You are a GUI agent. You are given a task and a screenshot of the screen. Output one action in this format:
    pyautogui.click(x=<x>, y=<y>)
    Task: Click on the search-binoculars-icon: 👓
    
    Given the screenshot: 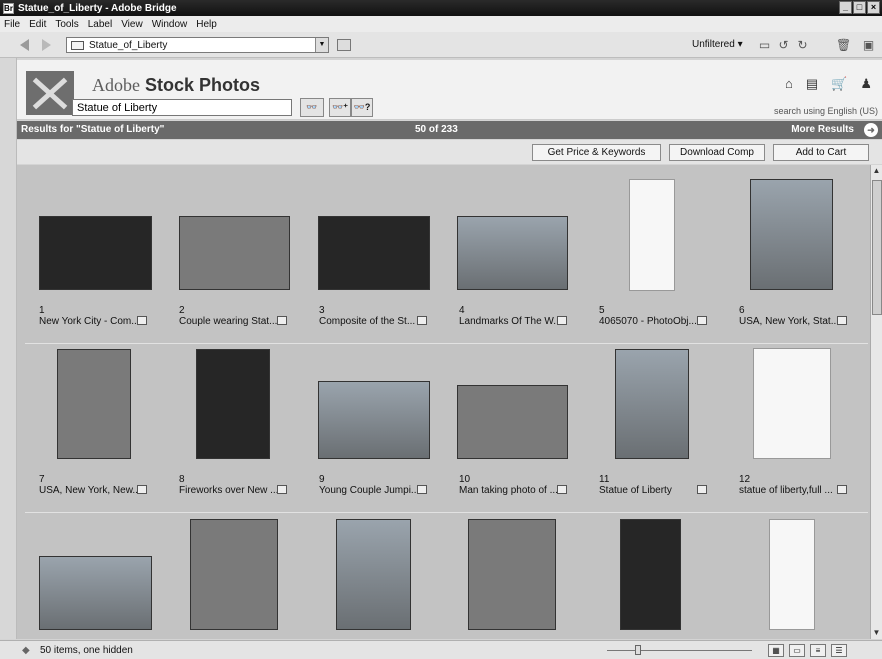 What is the action you would take?
    pyautogui.click(x=312, y=107)
    